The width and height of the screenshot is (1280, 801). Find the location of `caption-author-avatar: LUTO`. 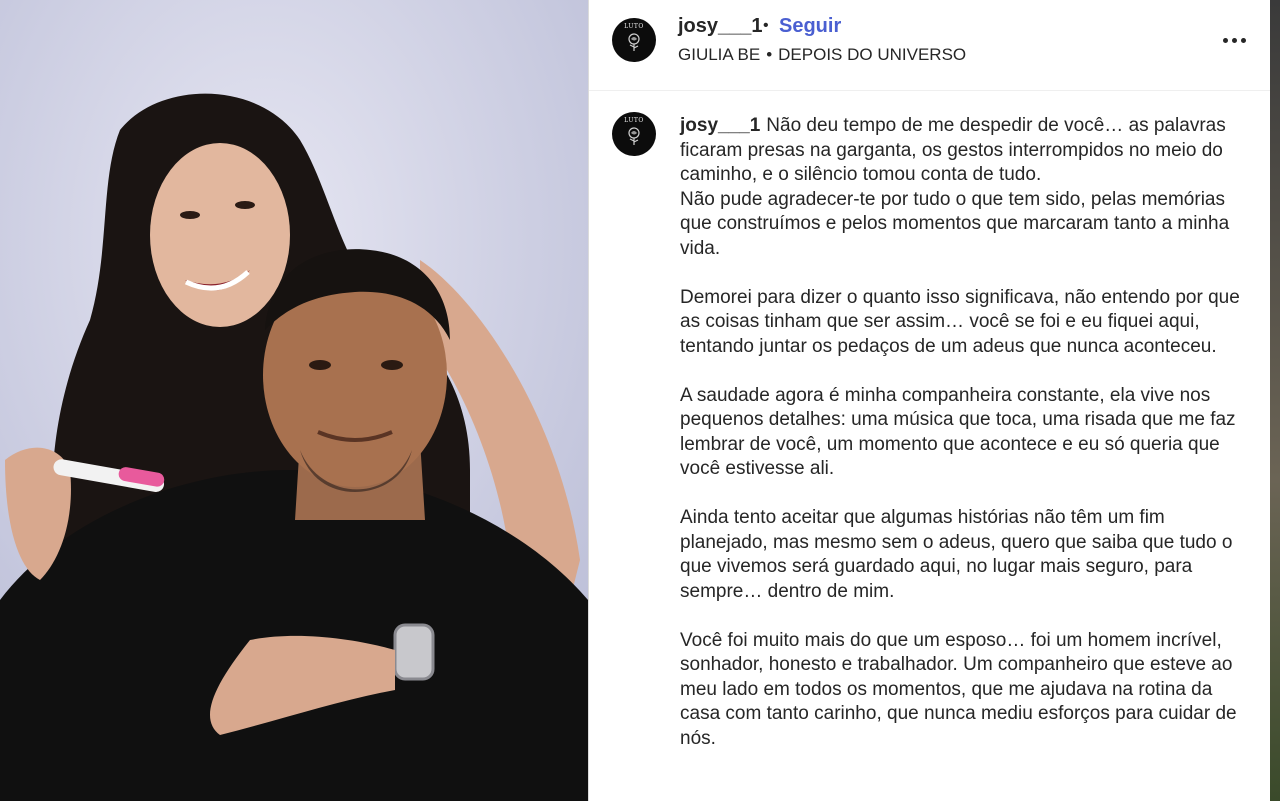

caption-author-avatar: LUTO is located at coordinates (634, 134).